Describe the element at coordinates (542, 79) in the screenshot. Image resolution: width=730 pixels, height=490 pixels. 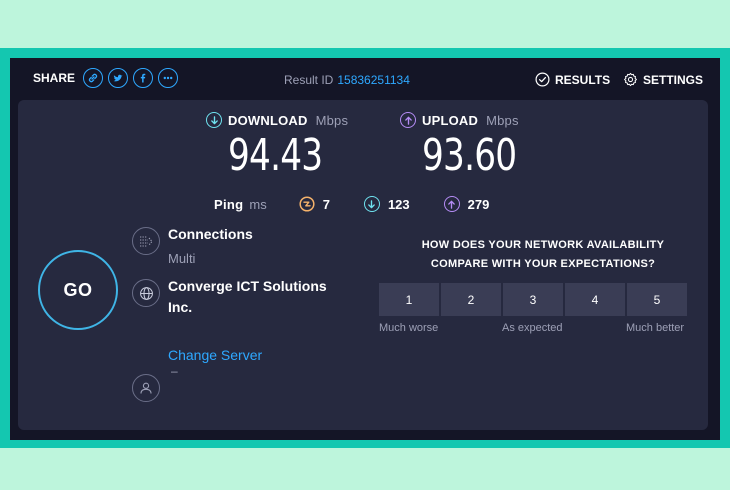
I see `check-circle-icon` at that location.